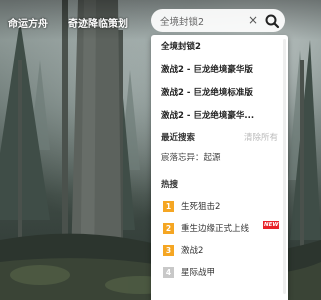 The image size is (321, 300). I want to click on search-input, so click(206, 20).